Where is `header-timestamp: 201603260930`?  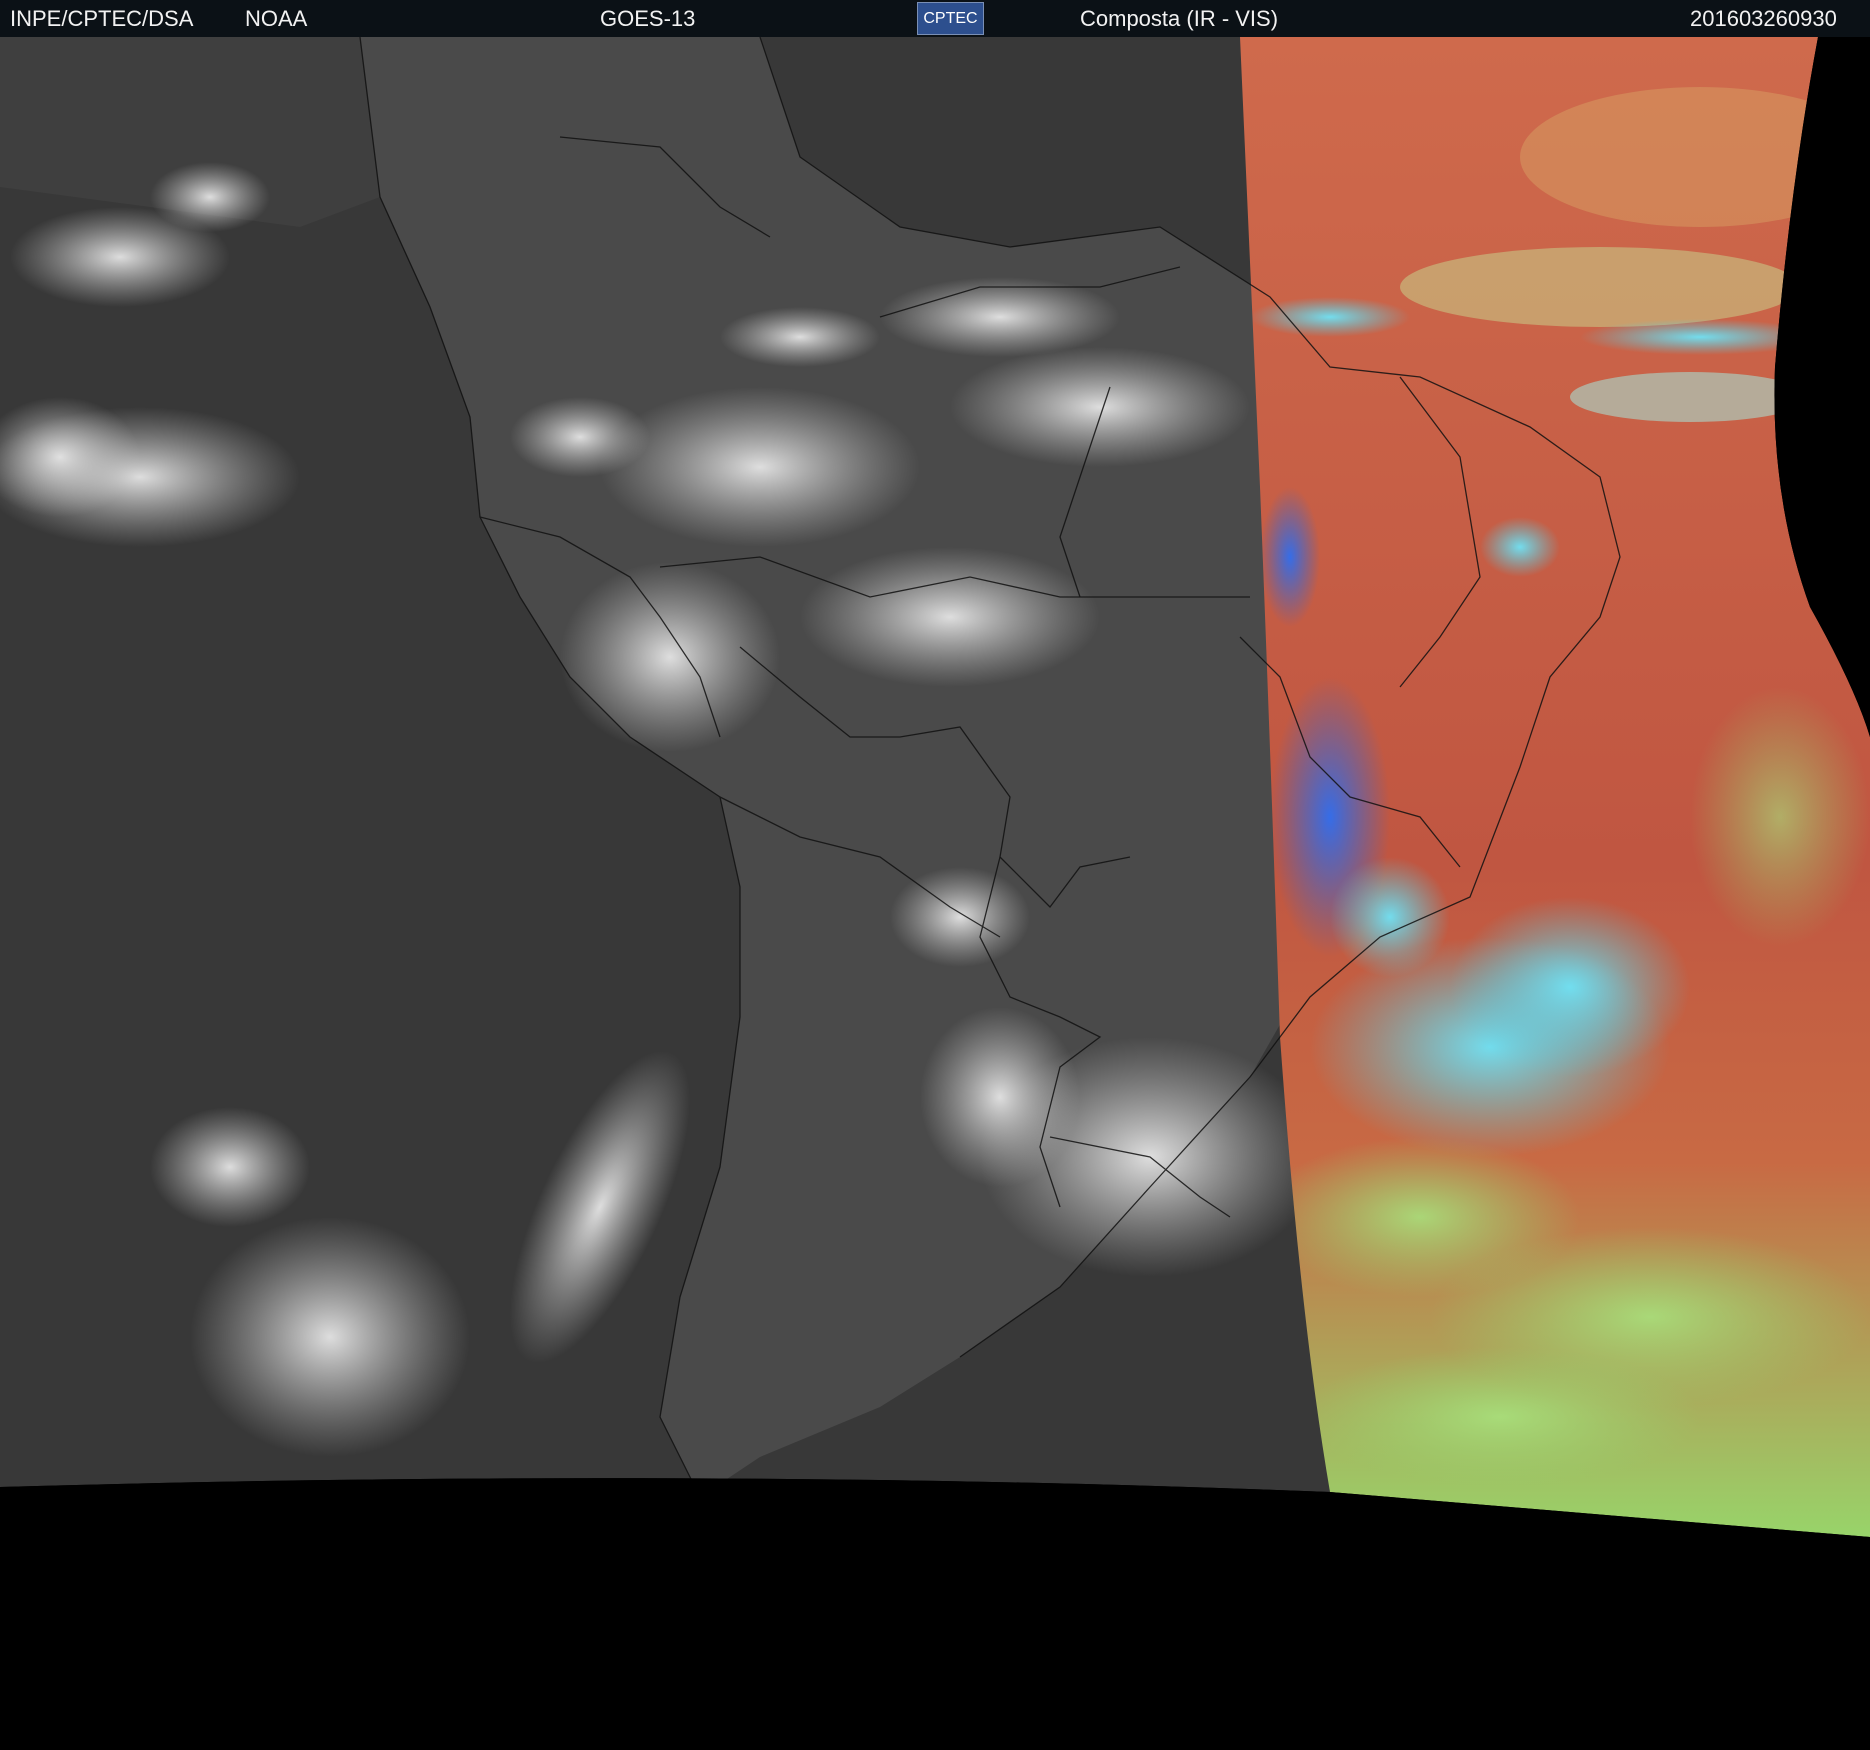 header-timestamp: 201603260930 is located at coordinates (1763, 18).